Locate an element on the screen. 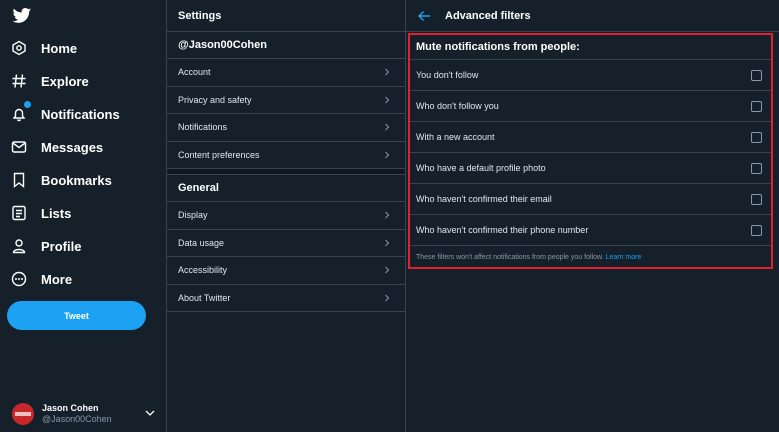 The image size is (779, 432). back-arrow-icon is located at coordinates (424, 16).